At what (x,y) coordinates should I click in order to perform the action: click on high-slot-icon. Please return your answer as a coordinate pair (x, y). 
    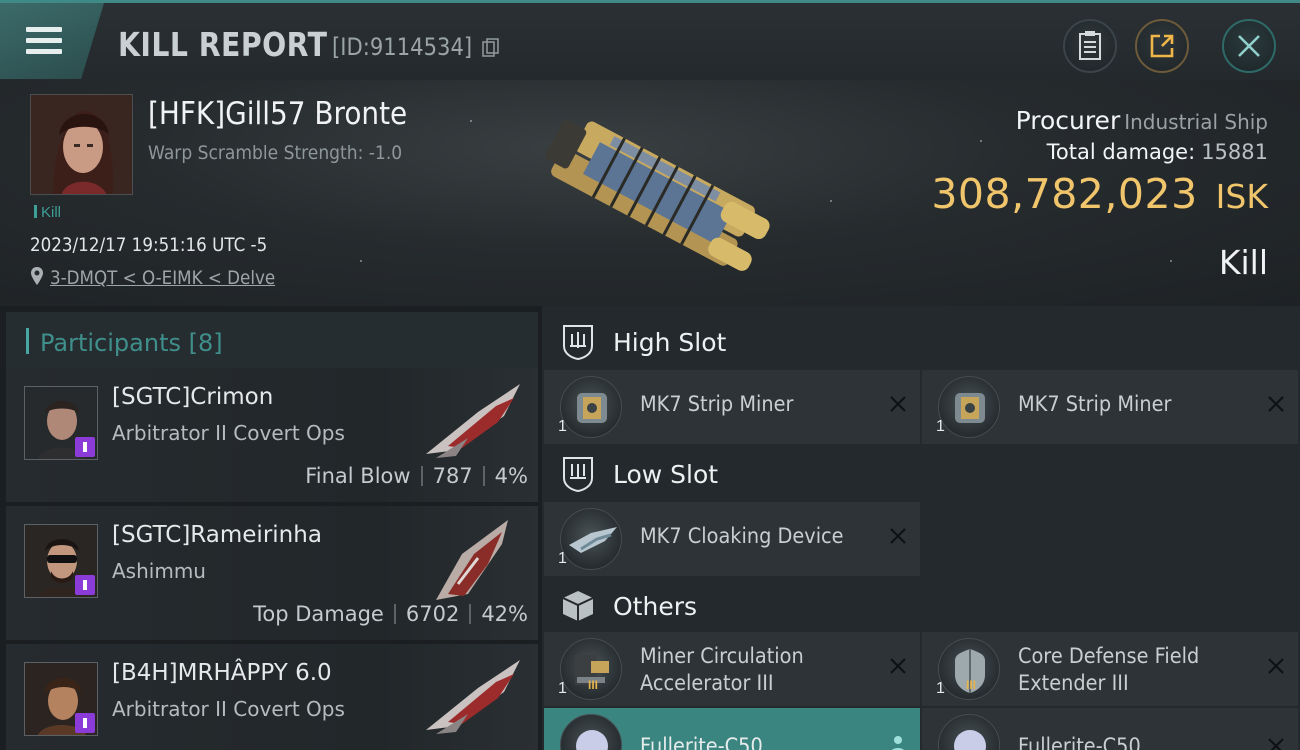
    Looking at the image, I should click on (578, 342).